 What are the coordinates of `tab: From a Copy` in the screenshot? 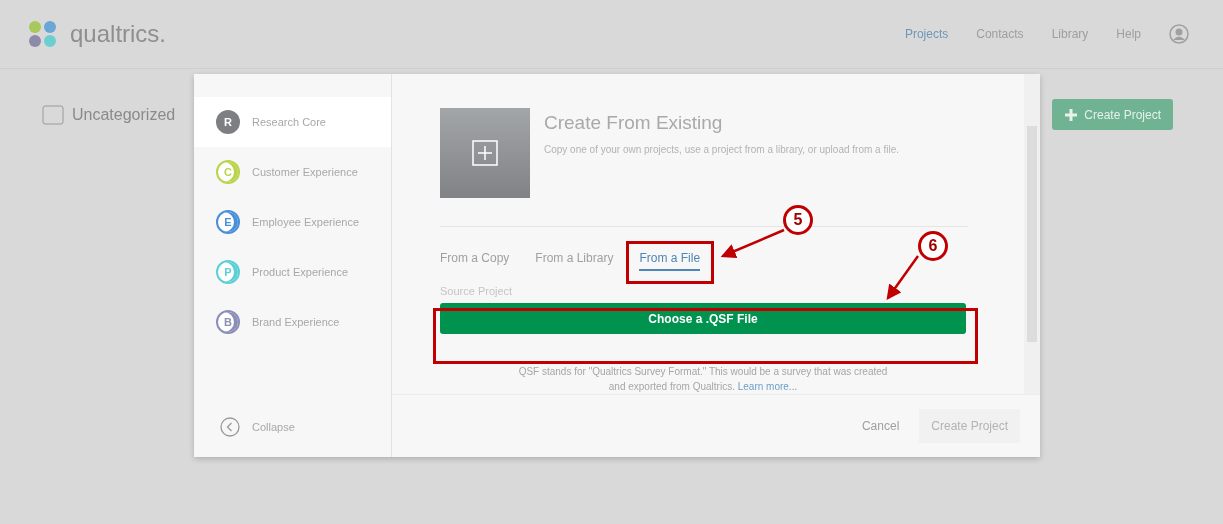 It's located at (475, 261).